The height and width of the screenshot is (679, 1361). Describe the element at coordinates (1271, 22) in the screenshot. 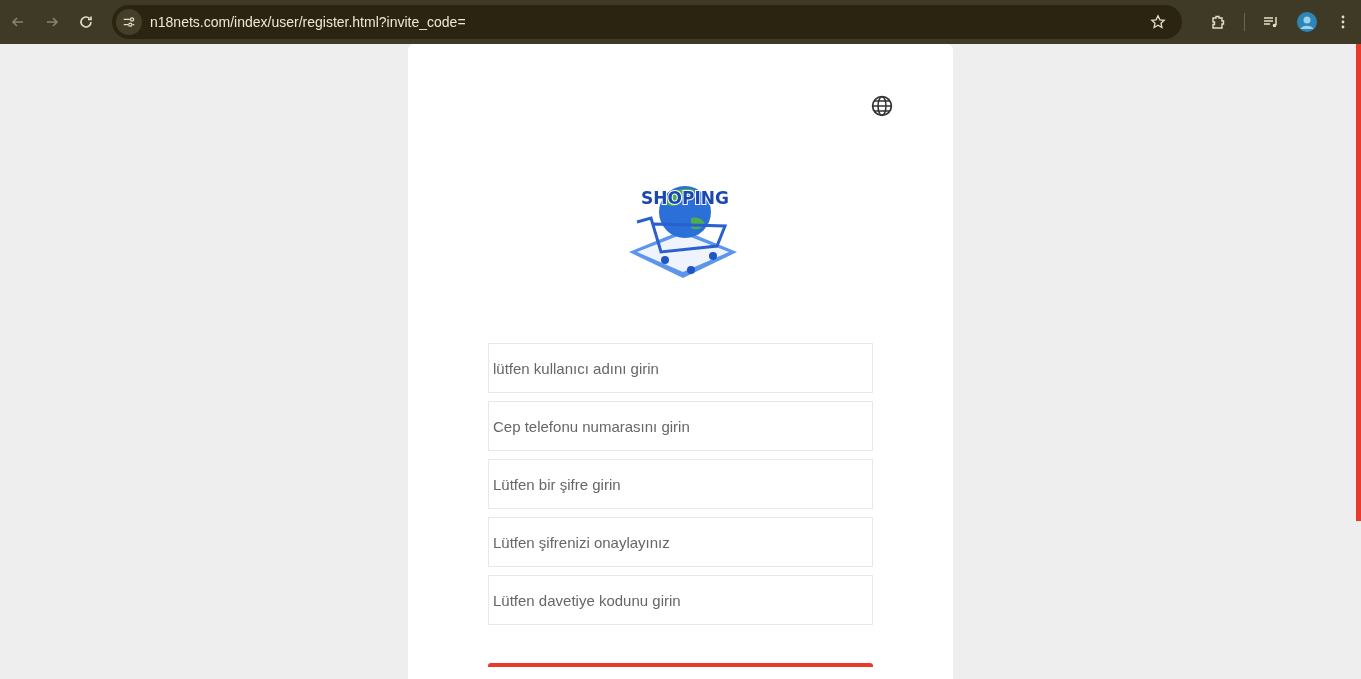

I see `media-queue-icon` at that location.